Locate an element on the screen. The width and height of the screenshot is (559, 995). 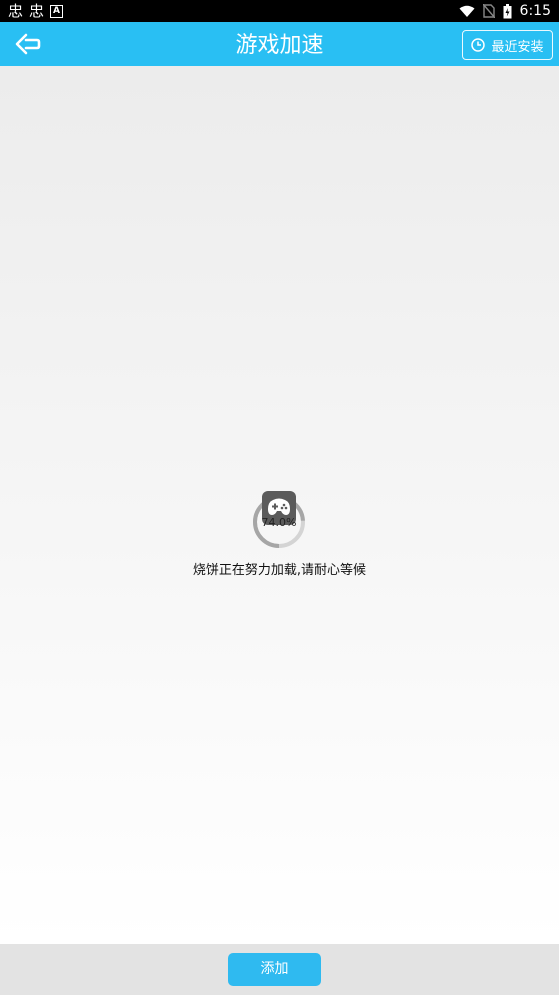
progress-percent: 74.0% is located at coordinates (279, 522).